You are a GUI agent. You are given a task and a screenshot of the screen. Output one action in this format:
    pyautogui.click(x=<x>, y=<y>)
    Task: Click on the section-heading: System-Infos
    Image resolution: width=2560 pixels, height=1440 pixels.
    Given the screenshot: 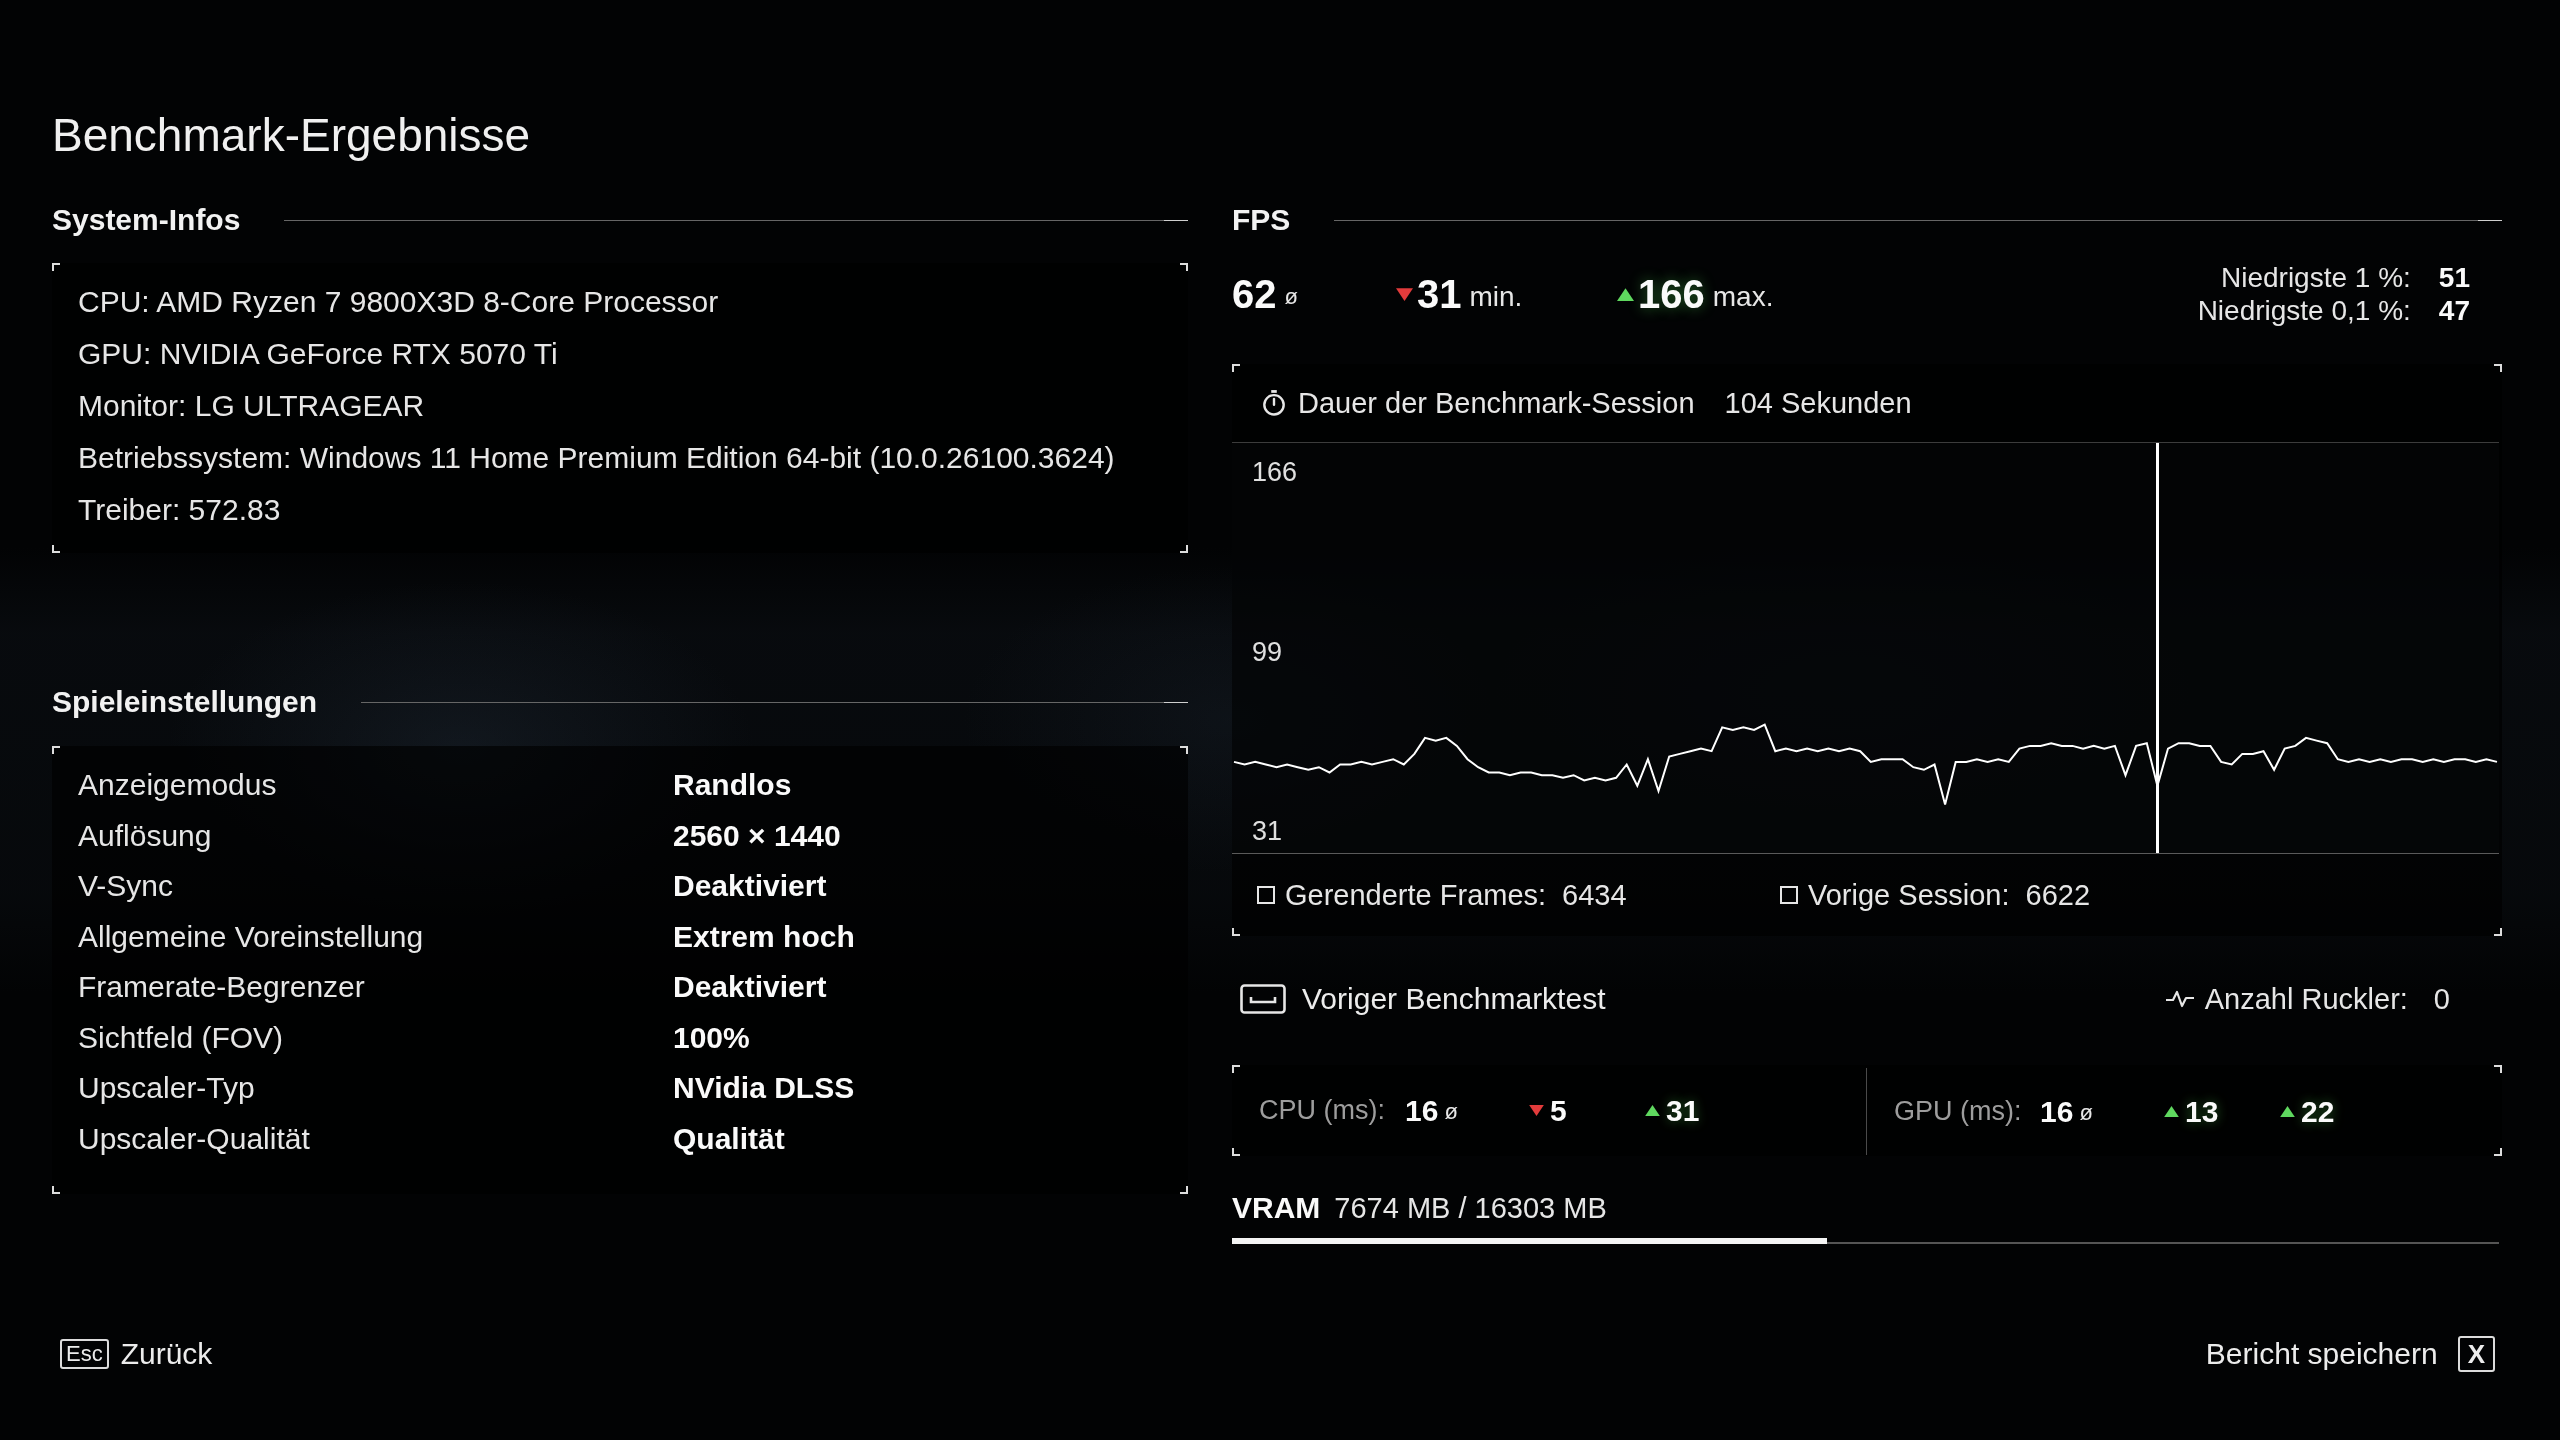 What is the action you would take?
    pyautogui.click(x=146, y=220)
    